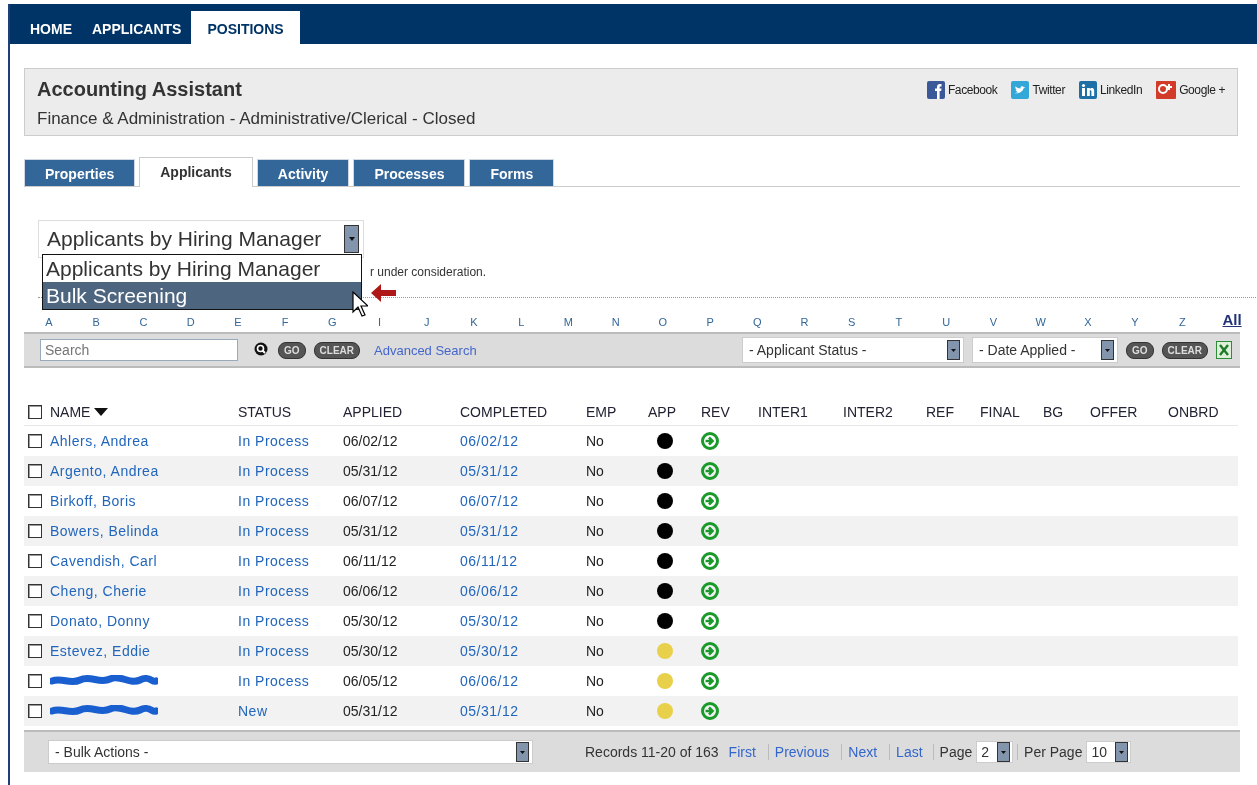 Image resolution: width=1257 pixels, height=785 pixels. Describe the element at coordinates (962, 90) in the screenshot. I see `share-link: Facebook` at that location.